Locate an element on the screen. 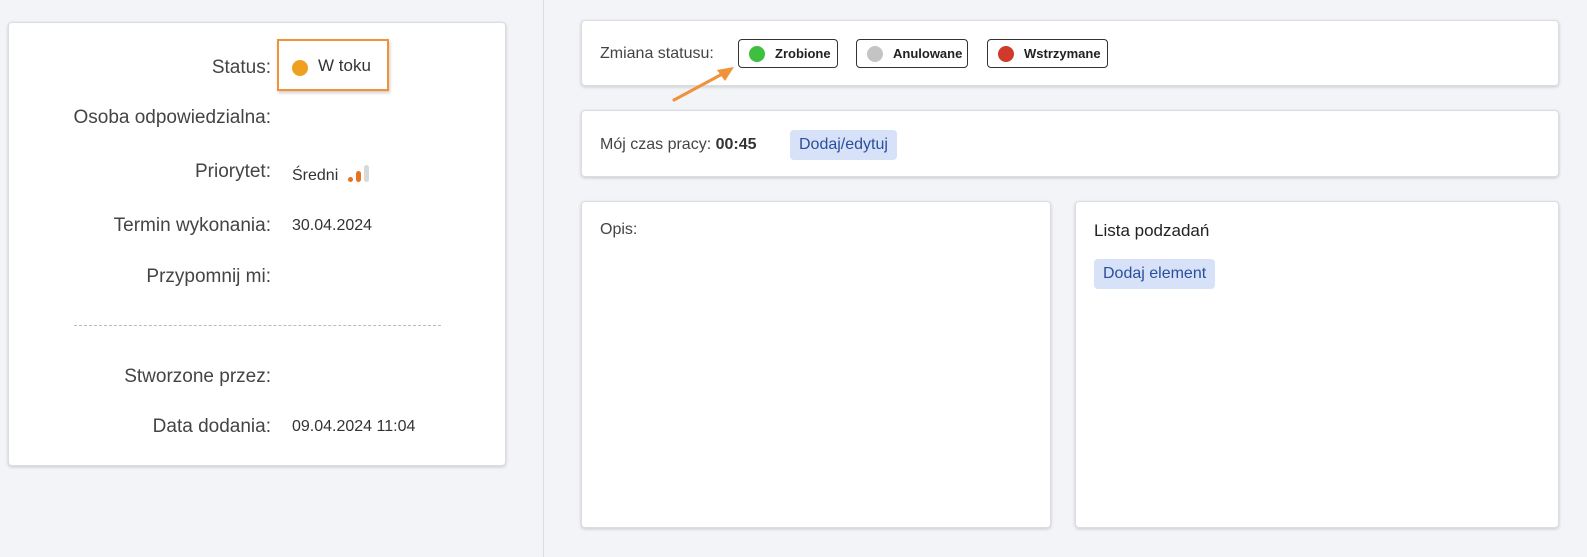 This screenshot has height=557, width=1587. due-date-row: Termin wykonania: 30.04.2024 is located at coordinates (258, 226).